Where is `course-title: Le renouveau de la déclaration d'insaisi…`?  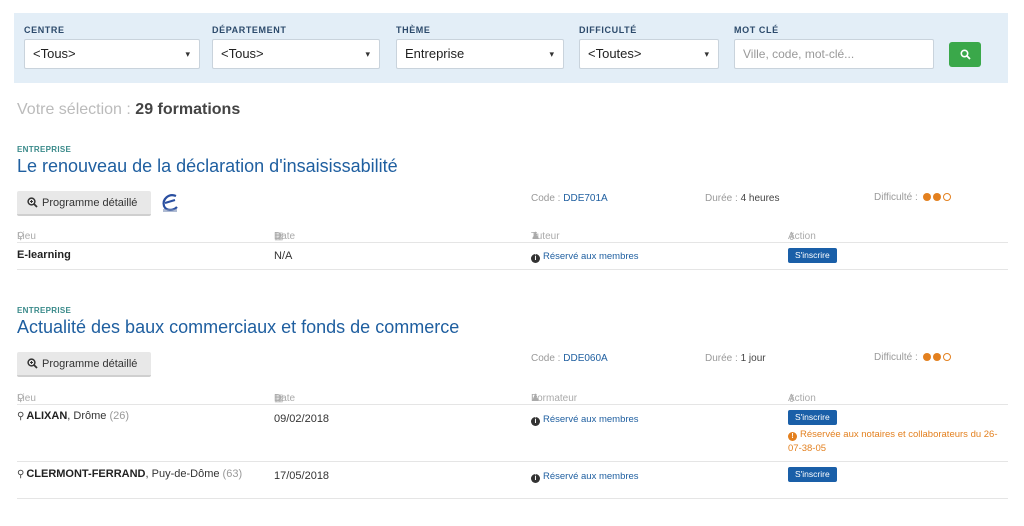 course-title: Le renouveau de la déclaration d'insaisi… is located at coordinates (512, 166).